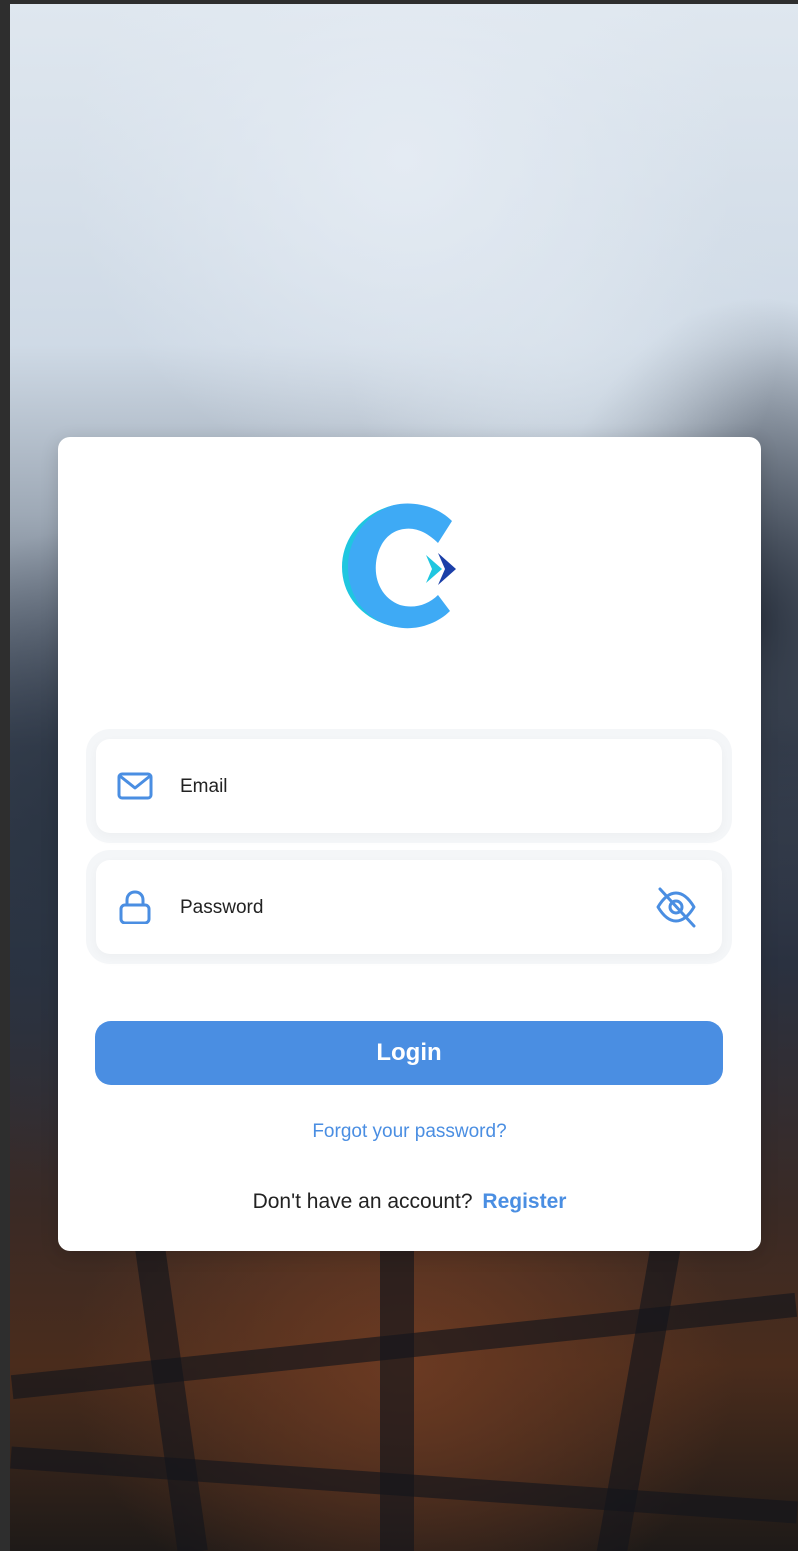 The height and width of the screenshot is (1551, 798). I want to click on forgot-password-link: Forgot your password?, so click(409, 1132).